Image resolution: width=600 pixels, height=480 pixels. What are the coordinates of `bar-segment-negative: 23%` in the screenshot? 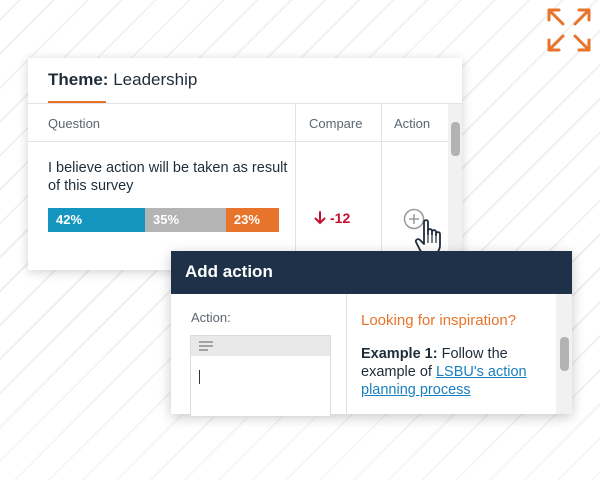 It's located at (252, 220).